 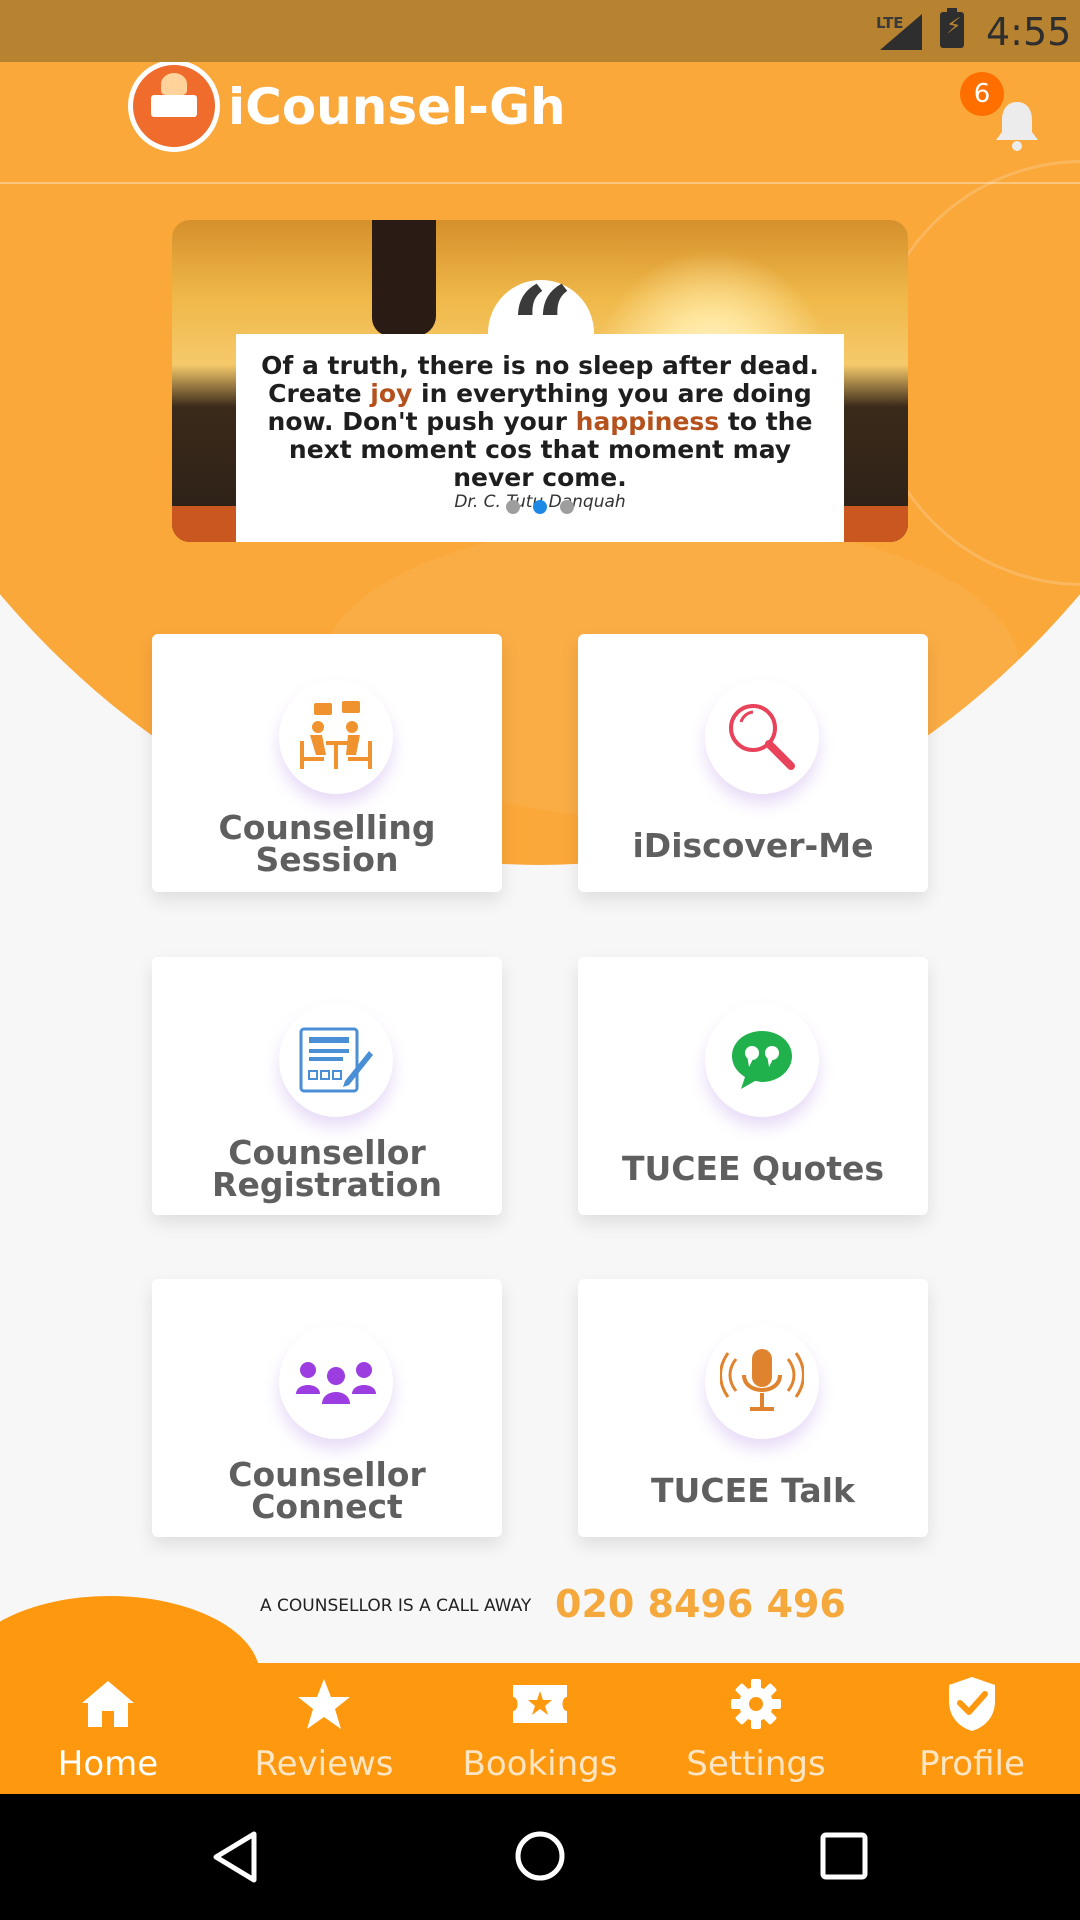 I want to click on nav-reviews: Reviews, so click(x=324, y=1735).